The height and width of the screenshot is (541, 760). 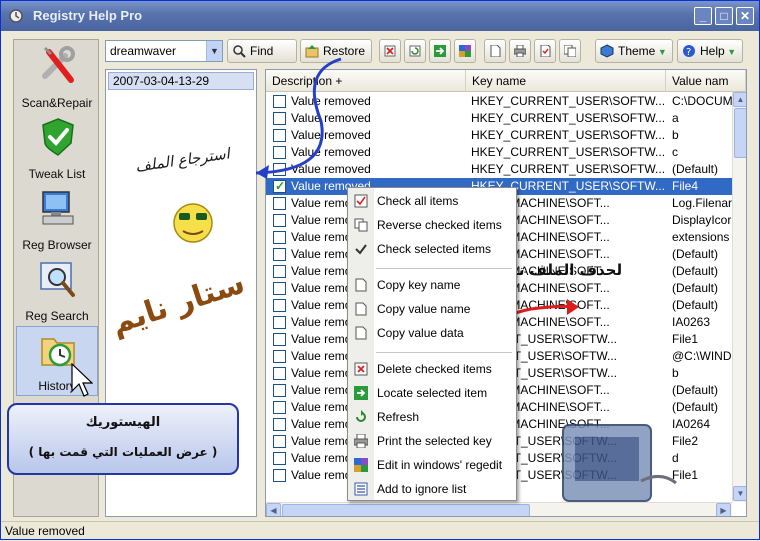 What do you see at coordinates (298, 116) in the screenshot?
I see `blue-arrow` at bounding box center [298, 116].